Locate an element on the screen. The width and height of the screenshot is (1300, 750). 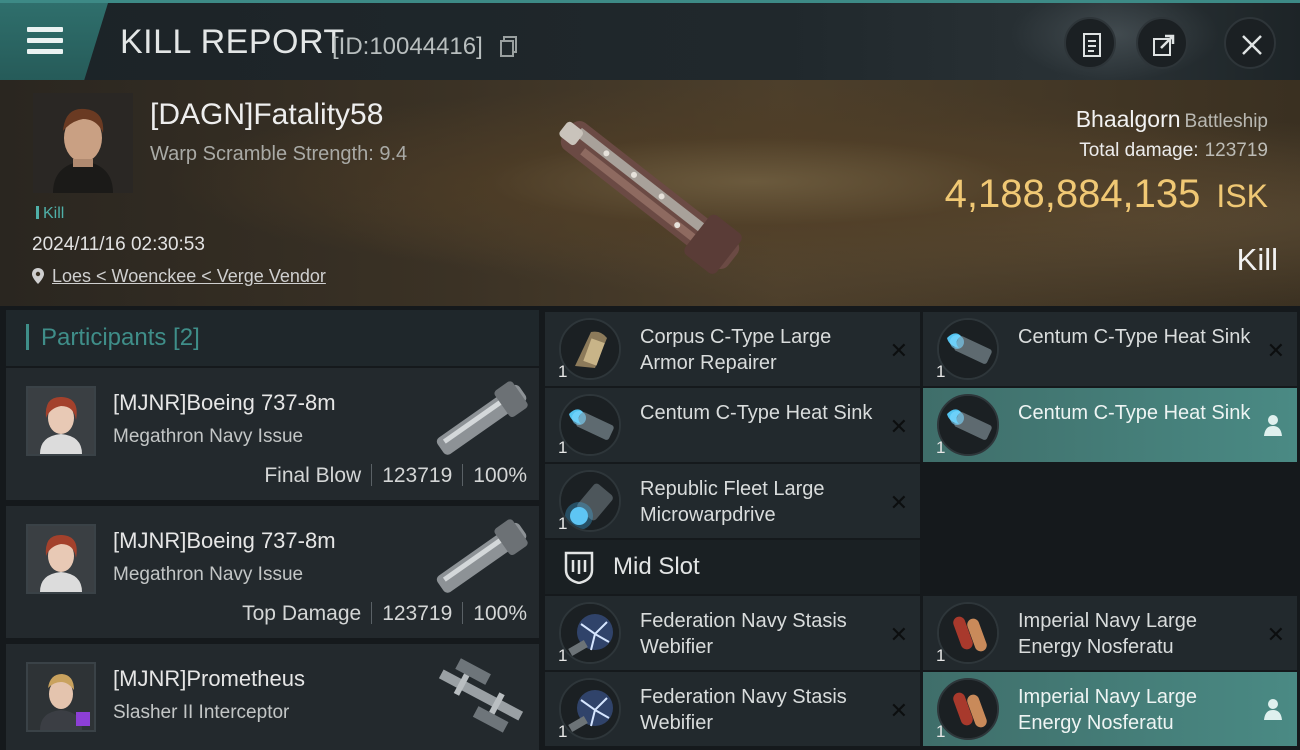
share-icon is located at coordinates (1164, 45).